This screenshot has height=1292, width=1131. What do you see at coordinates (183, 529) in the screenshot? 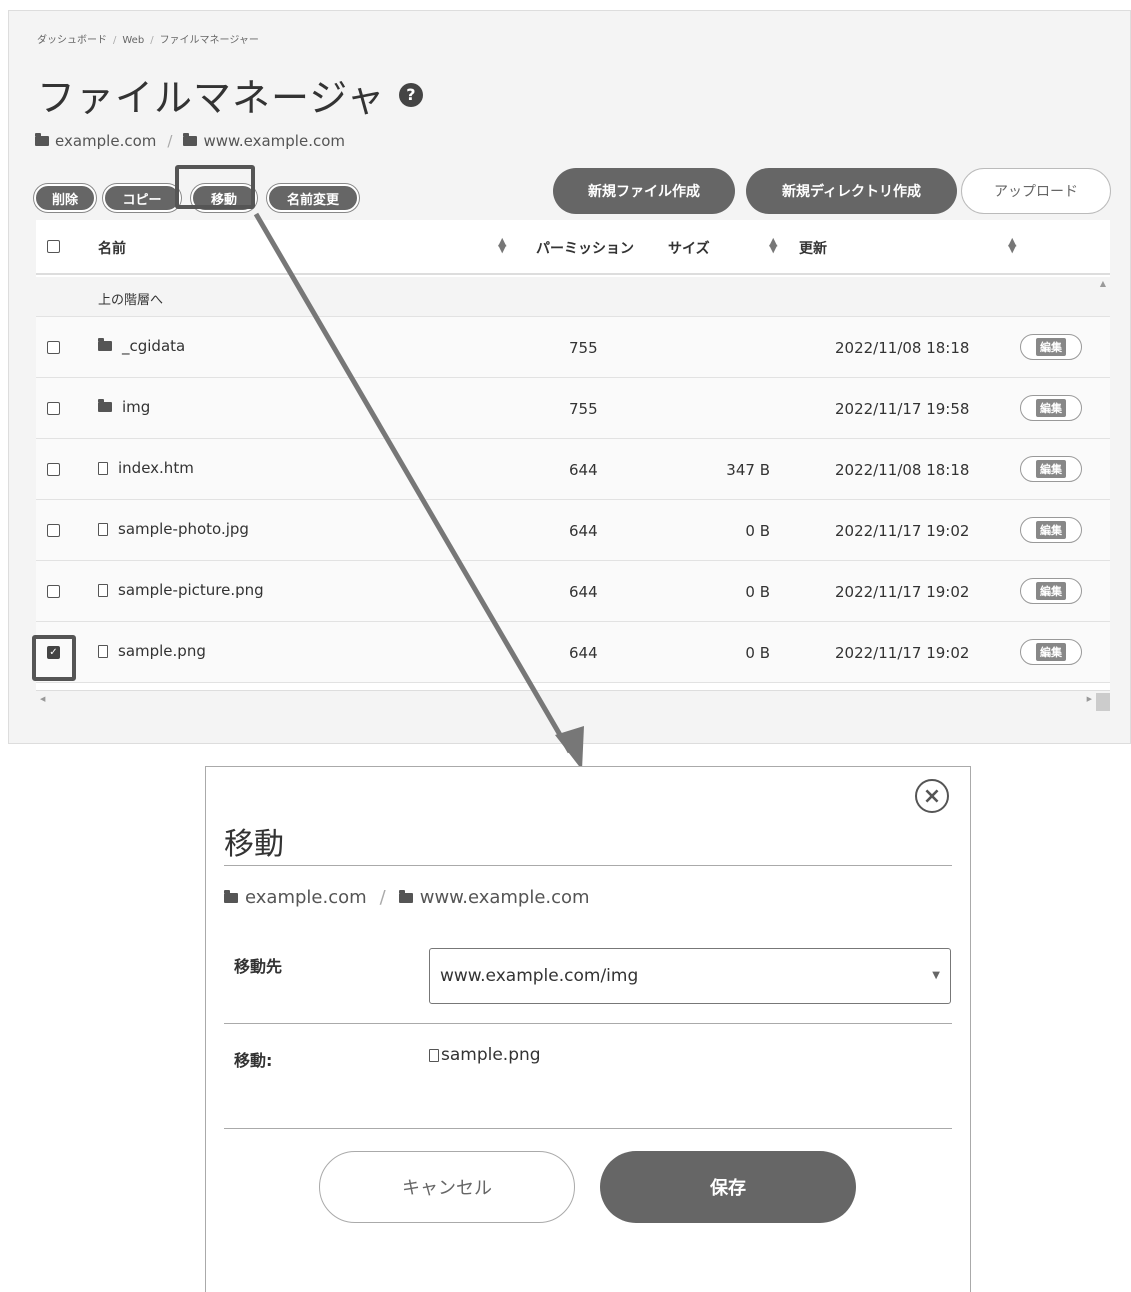
I see `file-name: sample-photo.jpg` at bounding box center [183, 529].